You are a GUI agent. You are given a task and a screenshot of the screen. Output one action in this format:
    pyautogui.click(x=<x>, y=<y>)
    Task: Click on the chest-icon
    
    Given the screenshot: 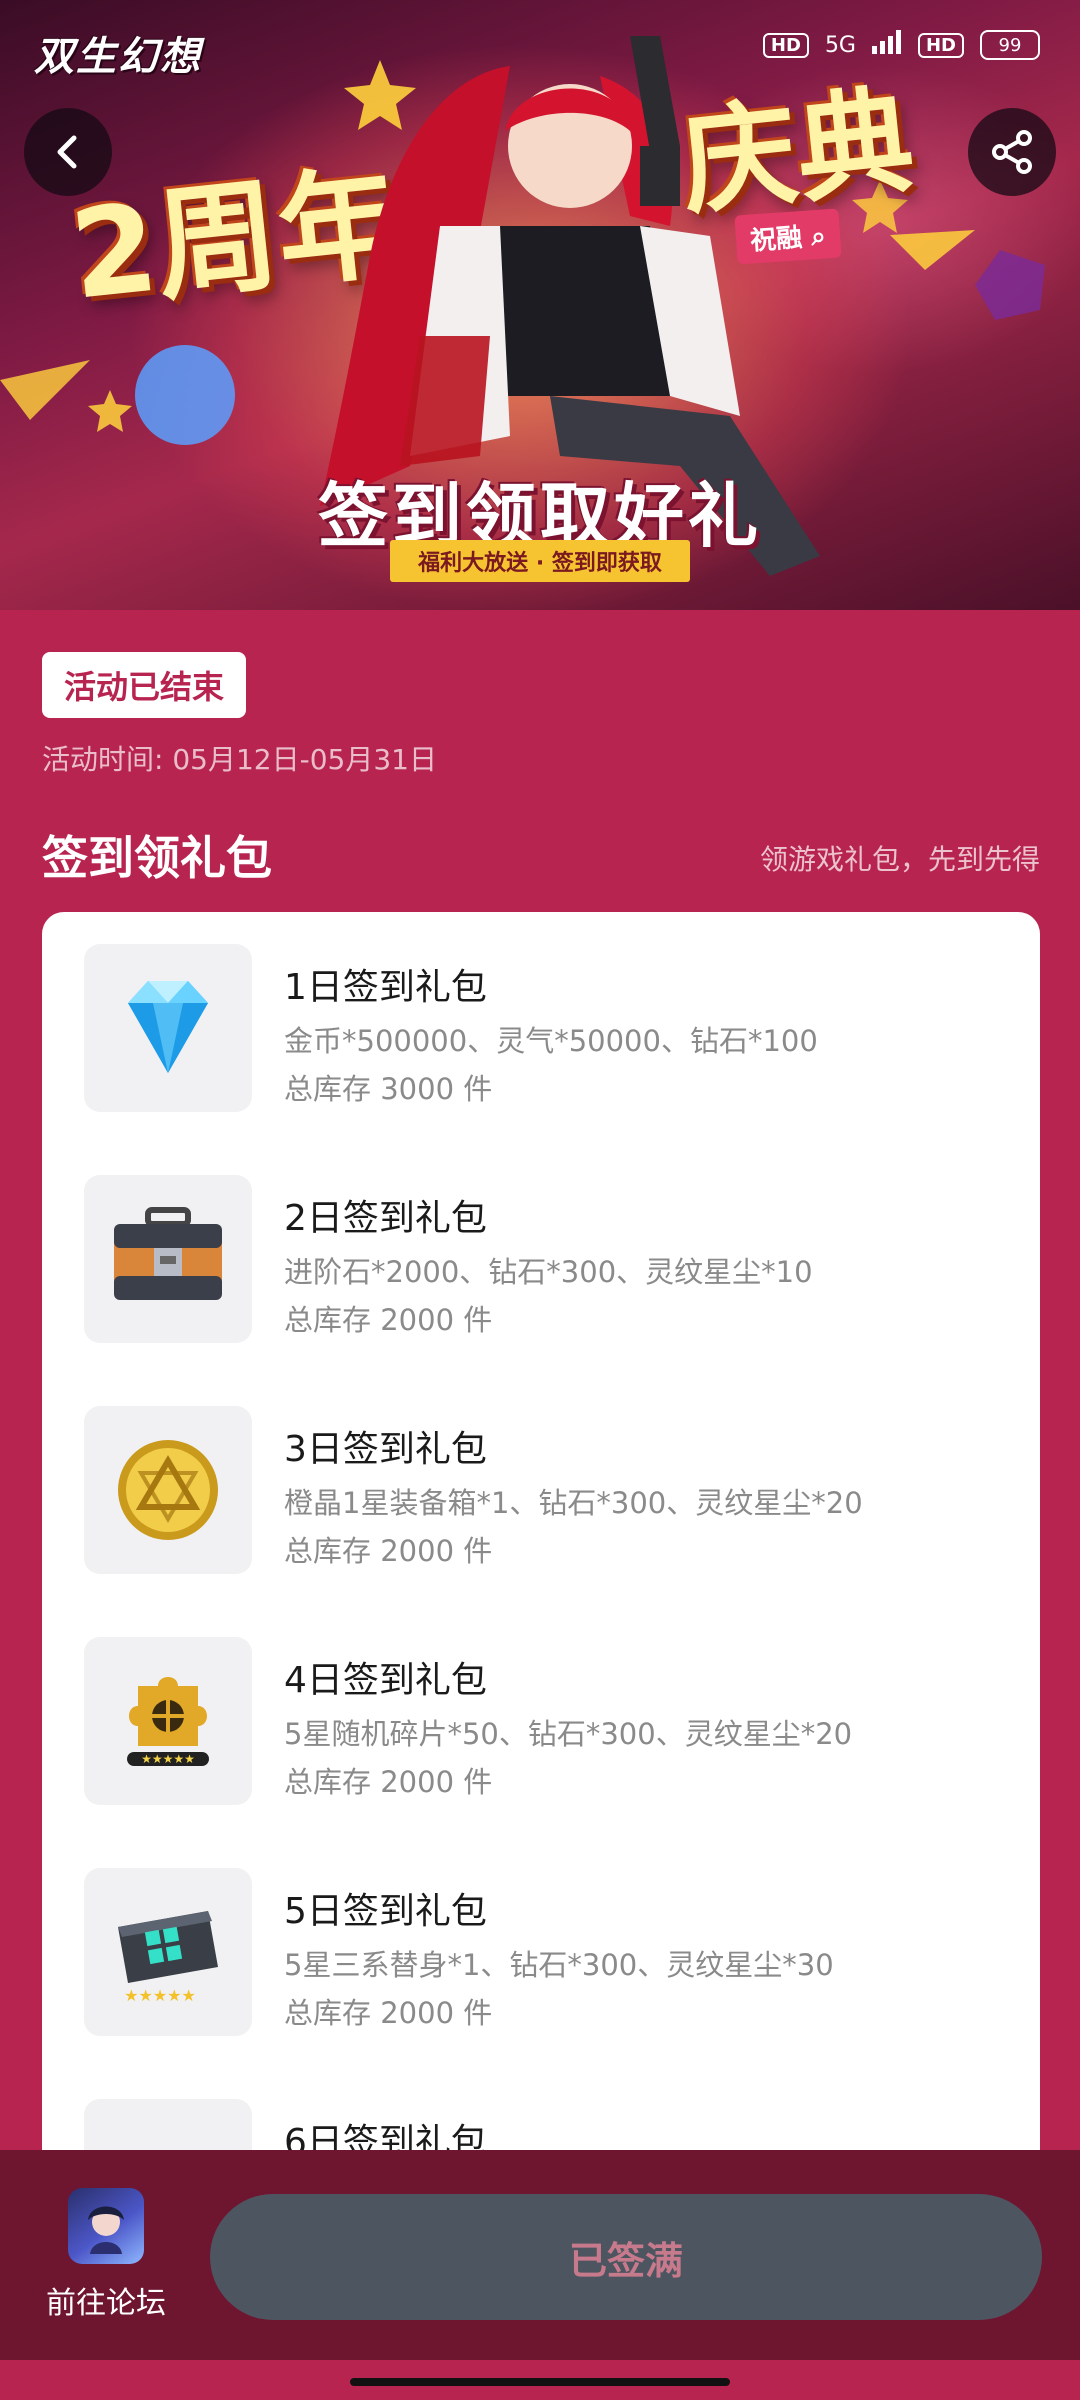 What is the action you would take?
    pyautogui.click(x=168, y=1253)
    